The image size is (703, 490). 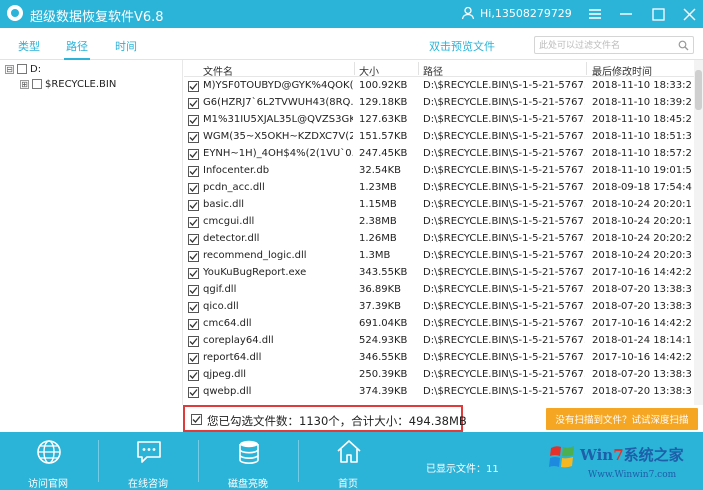 I want to click on cell-modified: 2018-11-10 18:33:22, so click(x=642, y=85).